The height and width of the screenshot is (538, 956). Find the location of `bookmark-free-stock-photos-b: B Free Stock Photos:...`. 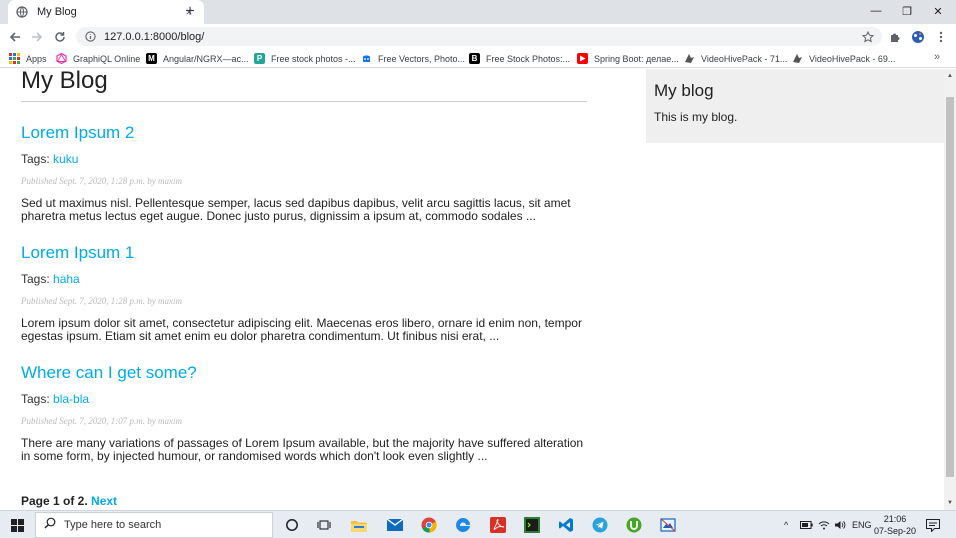

bookmark-free-stock-photos-b: B Free Stock Photos:... is located at coordinates (519, 58).